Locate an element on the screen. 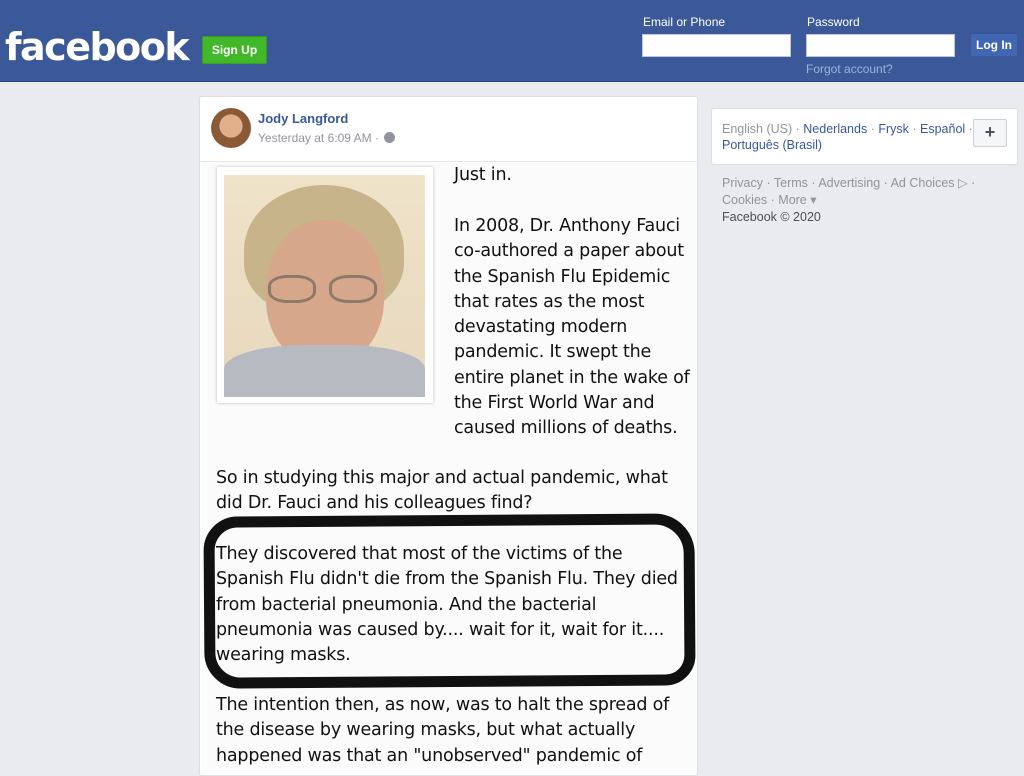 Image resolution: width=1024 pixels, height=776 pixels. add-language-button: + is located at coordinates (990, 133).